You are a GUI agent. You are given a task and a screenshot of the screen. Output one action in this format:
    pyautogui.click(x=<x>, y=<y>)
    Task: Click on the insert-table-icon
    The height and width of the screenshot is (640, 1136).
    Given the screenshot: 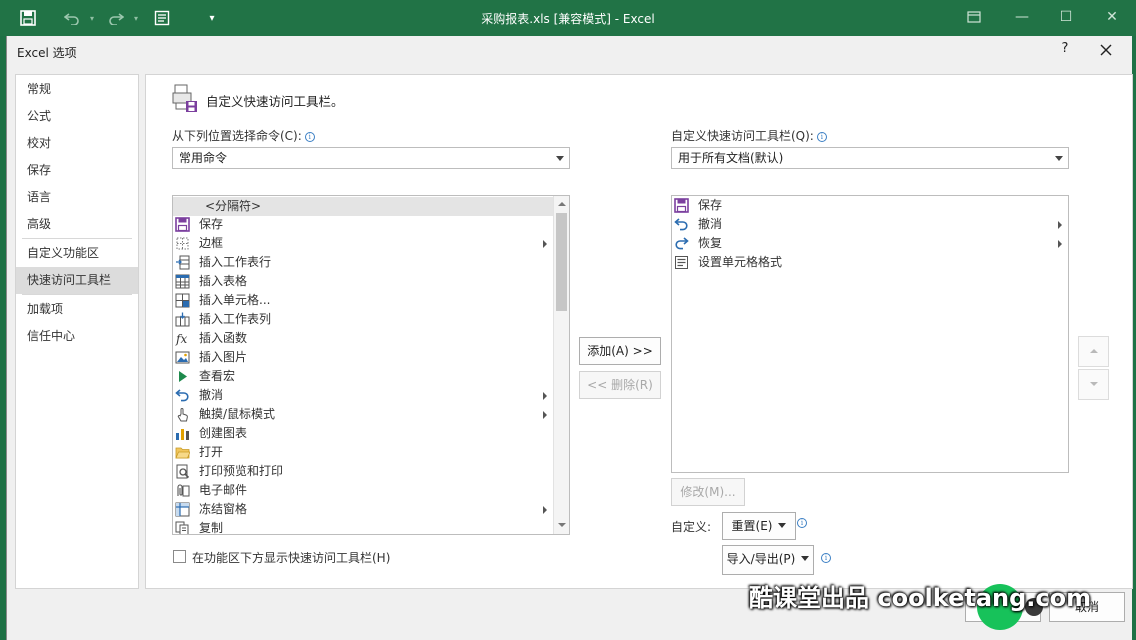 What is the action you would take?
    pyautogui.click(x=182, y=281)
    